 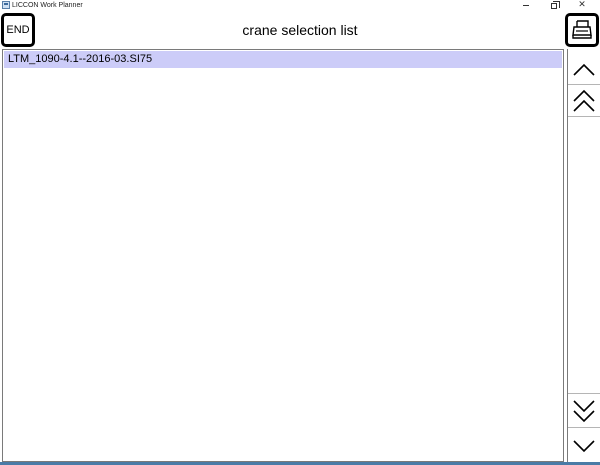 I want to click on scroll-down-button, so click(x=584, y=445).